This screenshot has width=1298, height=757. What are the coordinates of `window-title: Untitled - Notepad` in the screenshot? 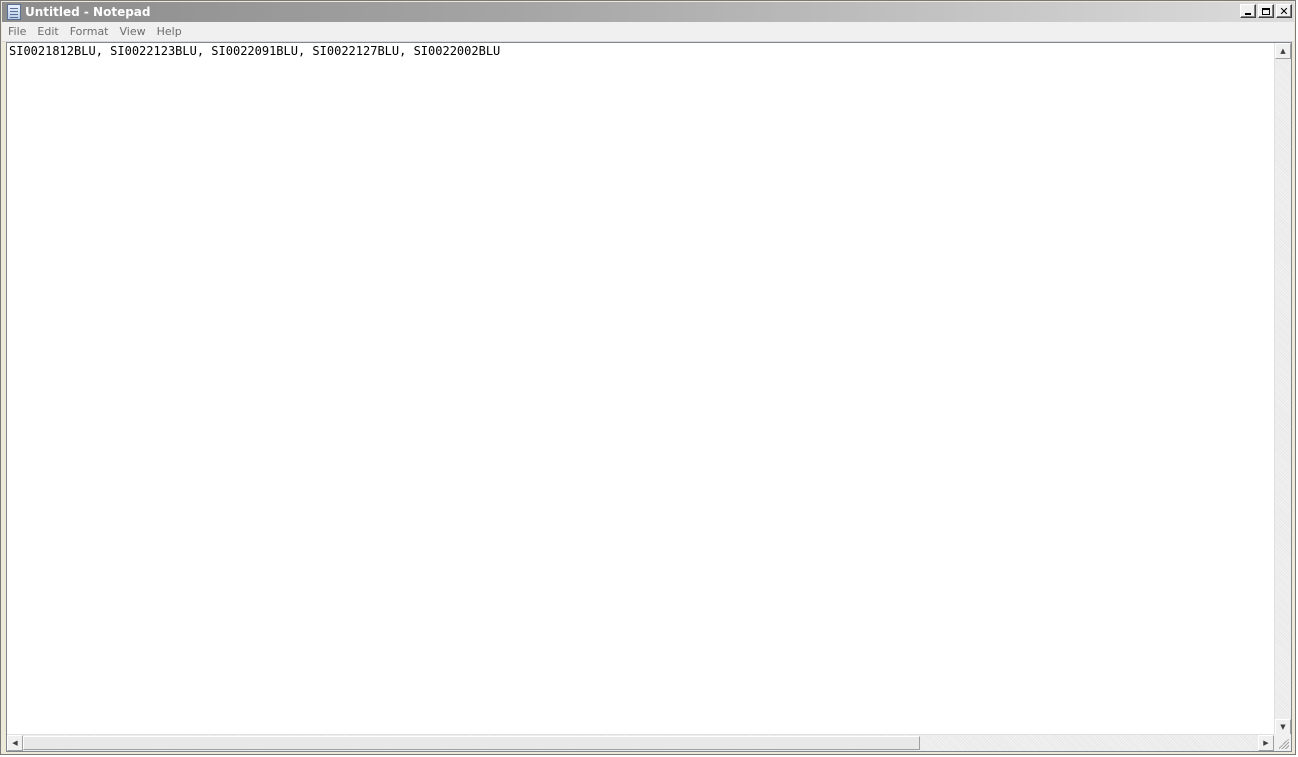 It's located at (88, 12).